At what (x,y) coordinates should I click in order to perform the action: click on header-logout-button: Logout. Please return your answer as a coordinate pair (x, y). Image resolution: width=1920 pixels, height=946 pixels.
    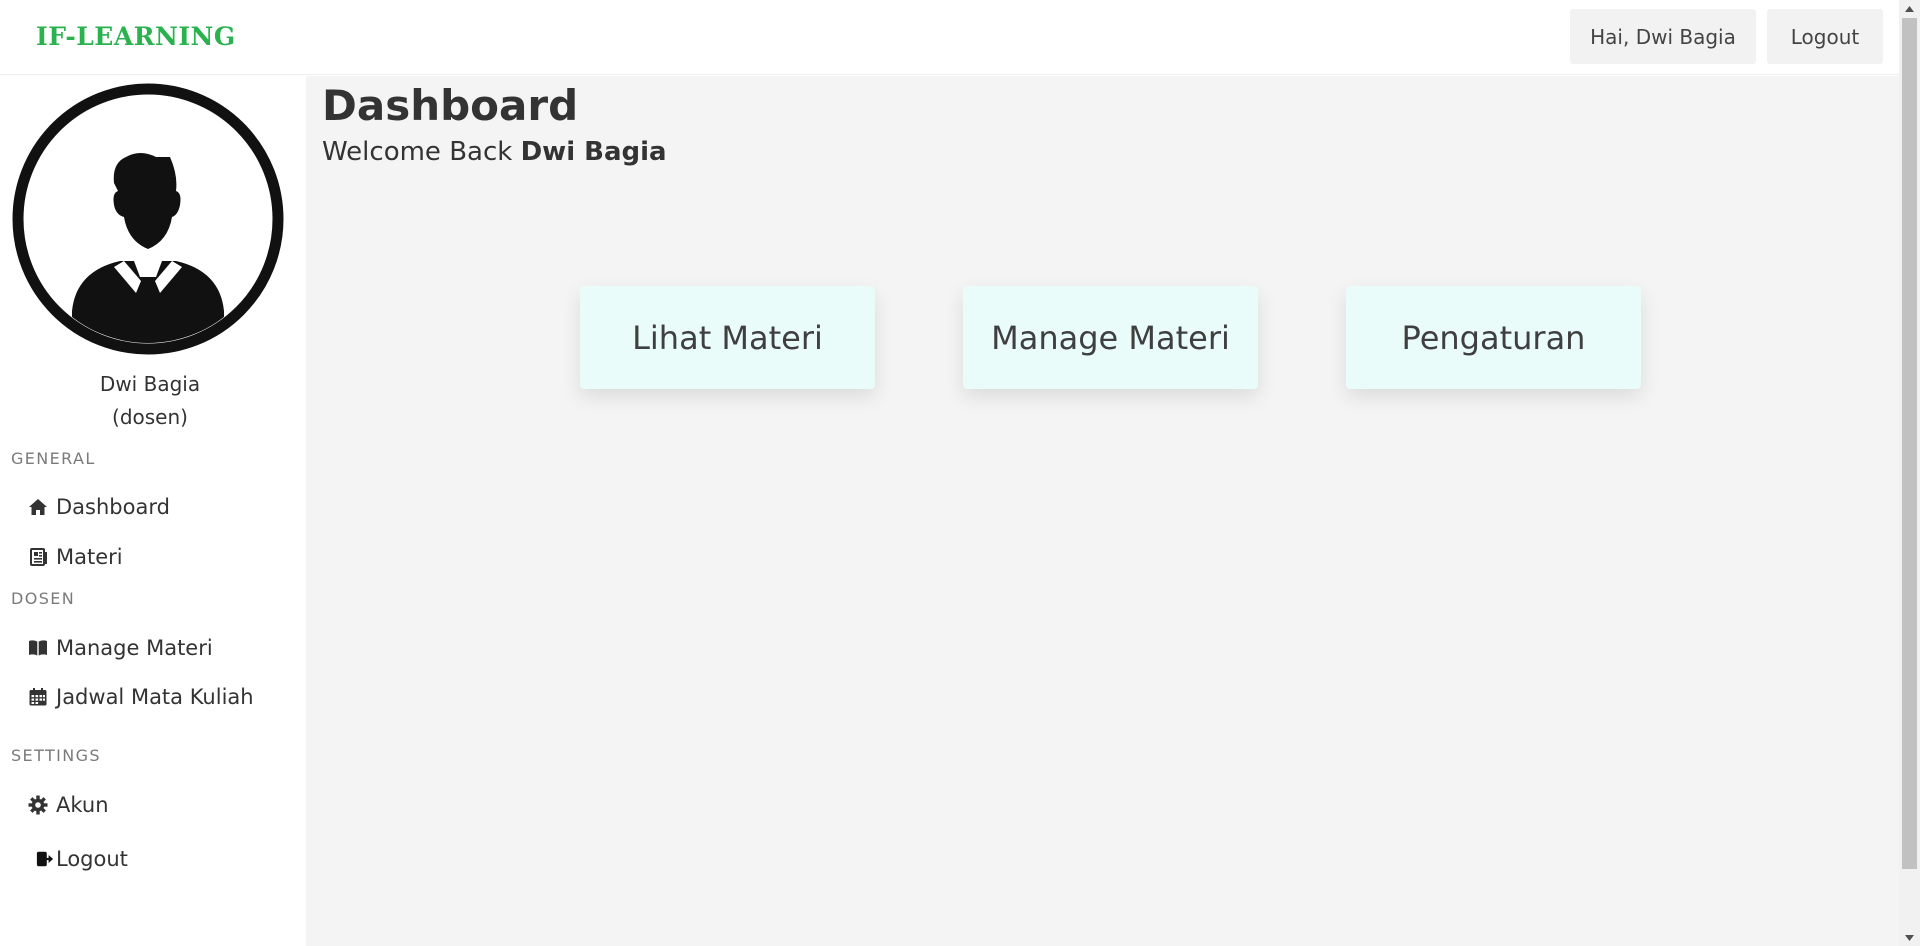
    Looking at the image, I should click on (1825, 36).